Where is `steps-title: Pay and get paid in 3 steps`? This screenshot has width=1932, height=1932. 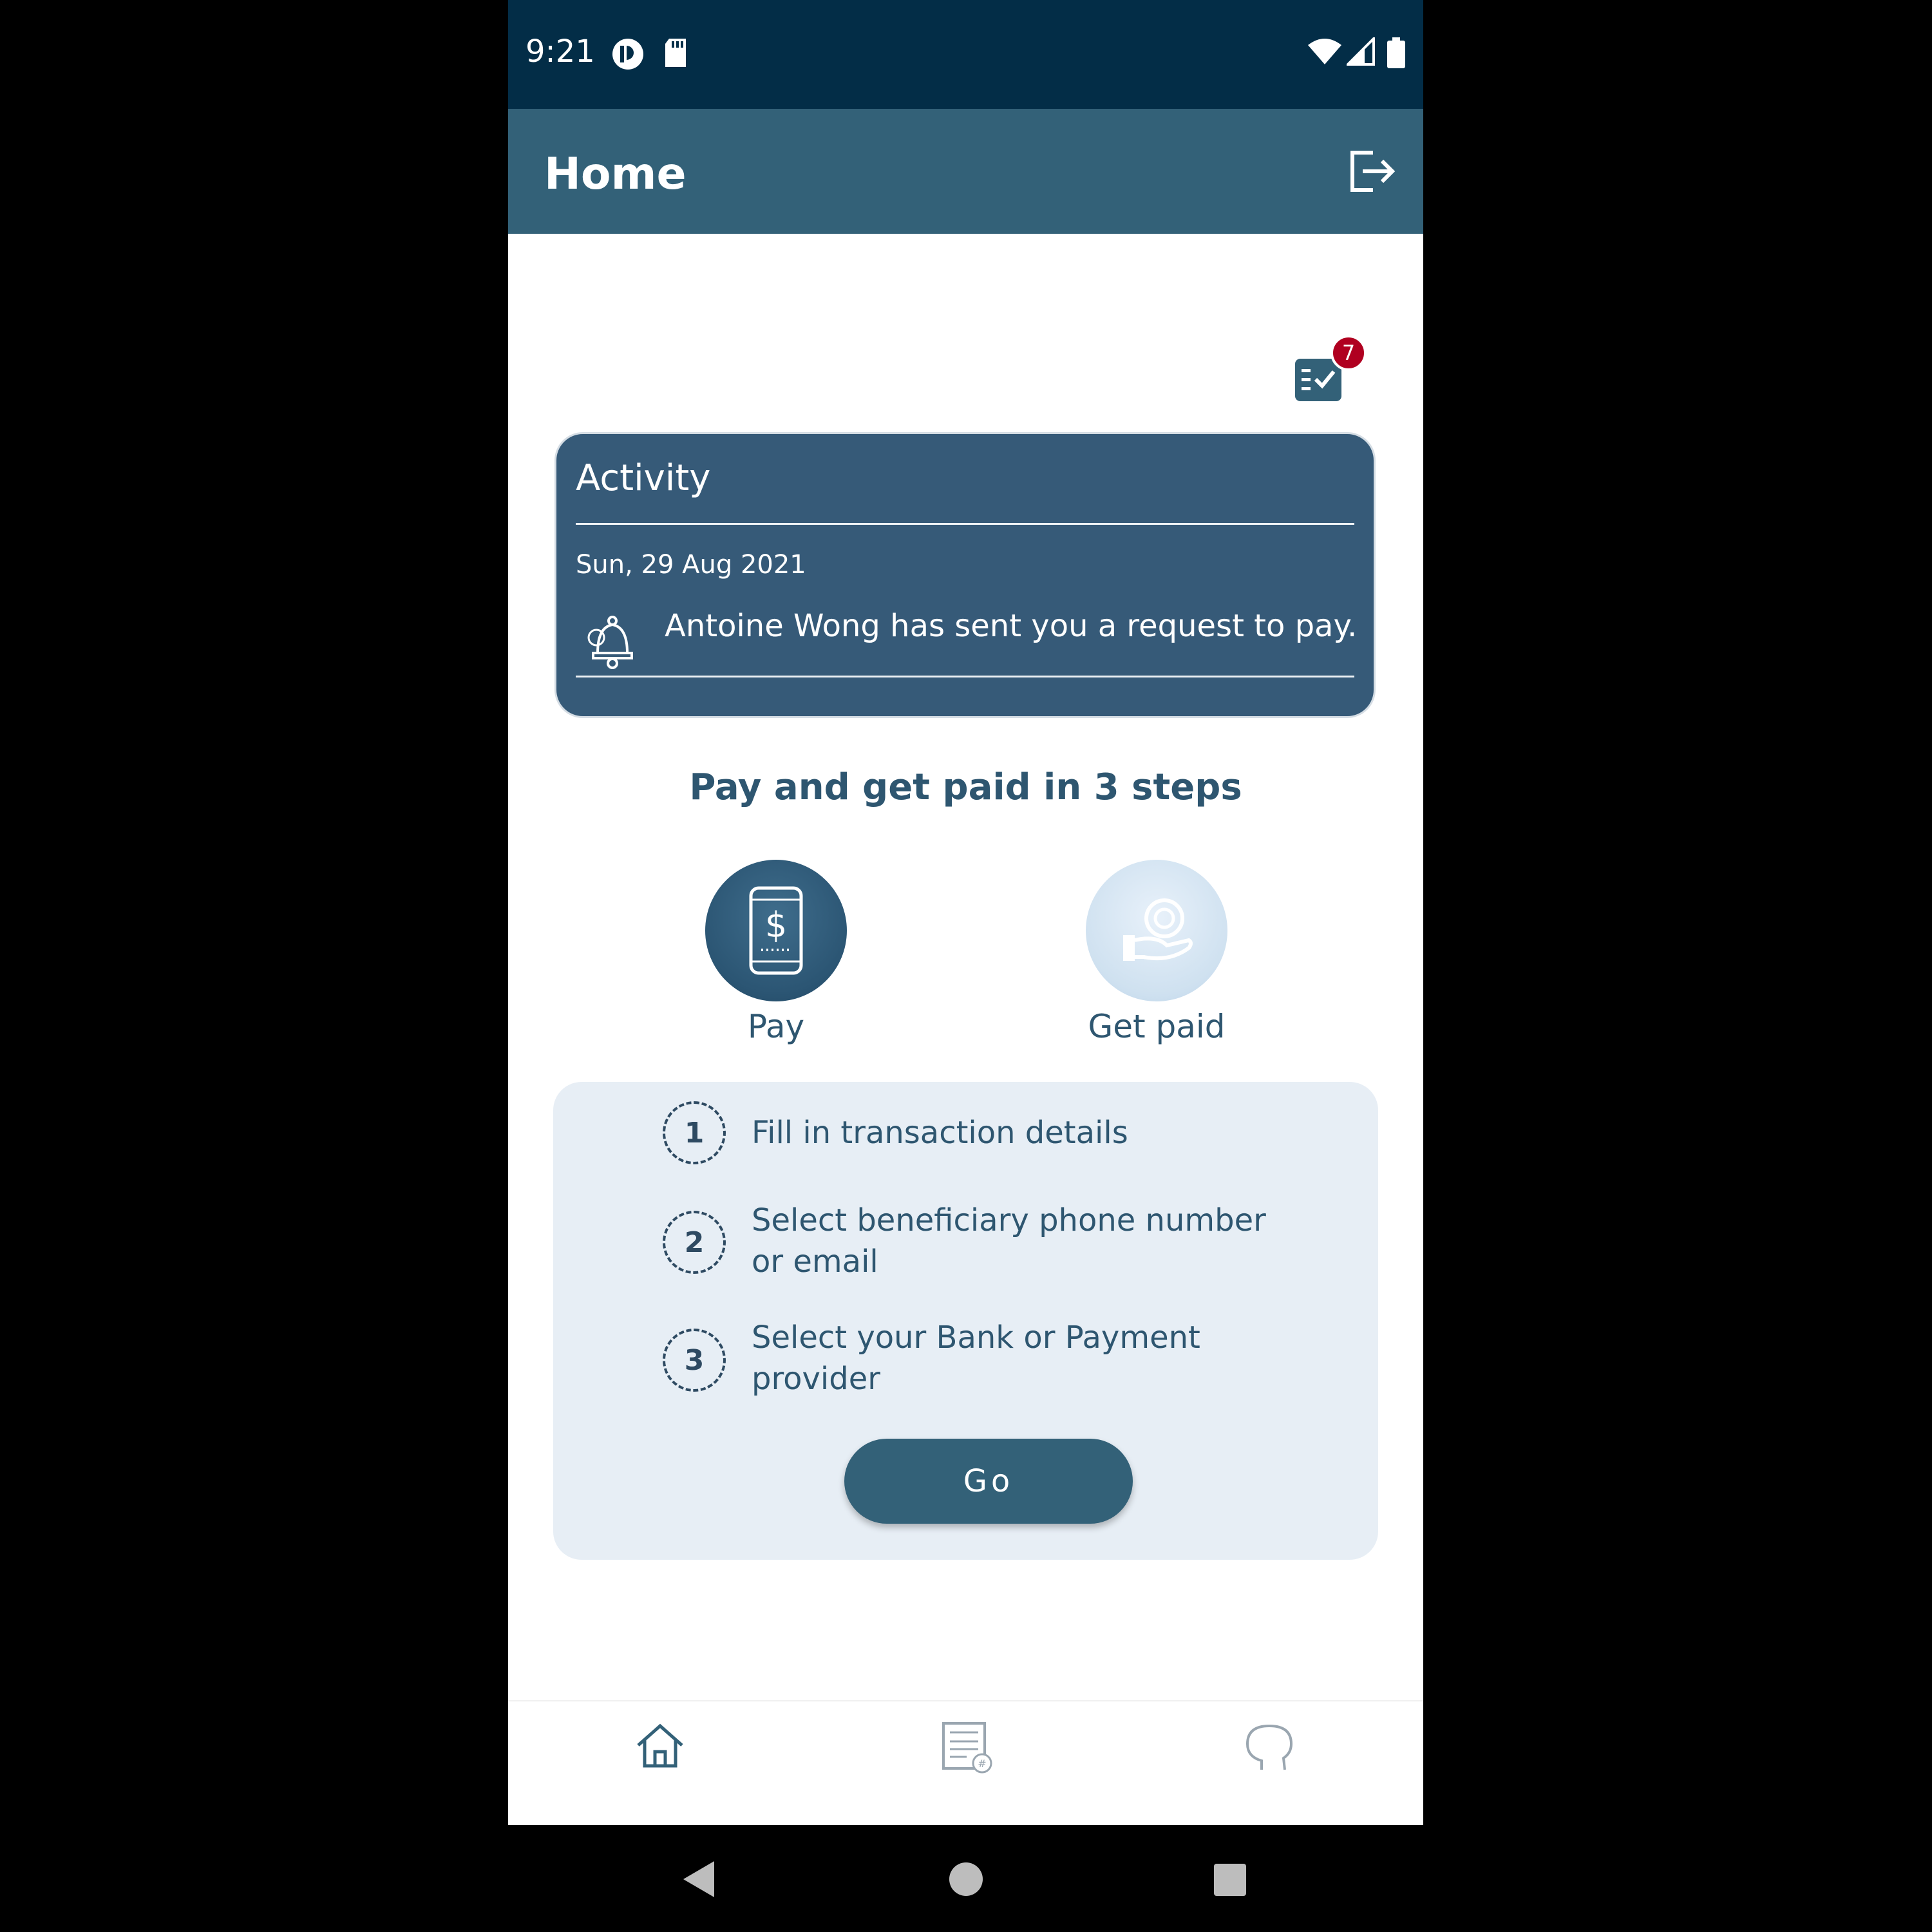 steps-title: Pay and get paid in 3 steps is located at coordinates (966, 787).